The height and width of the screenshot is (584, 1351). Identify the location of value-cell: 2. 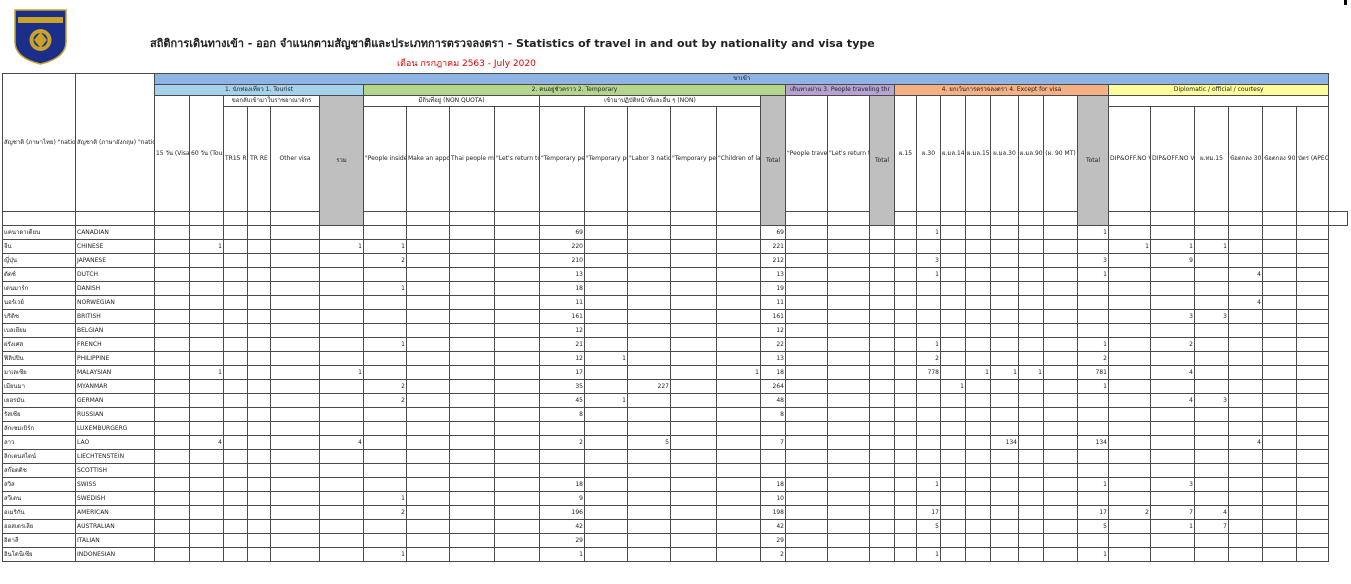
(385, 512).